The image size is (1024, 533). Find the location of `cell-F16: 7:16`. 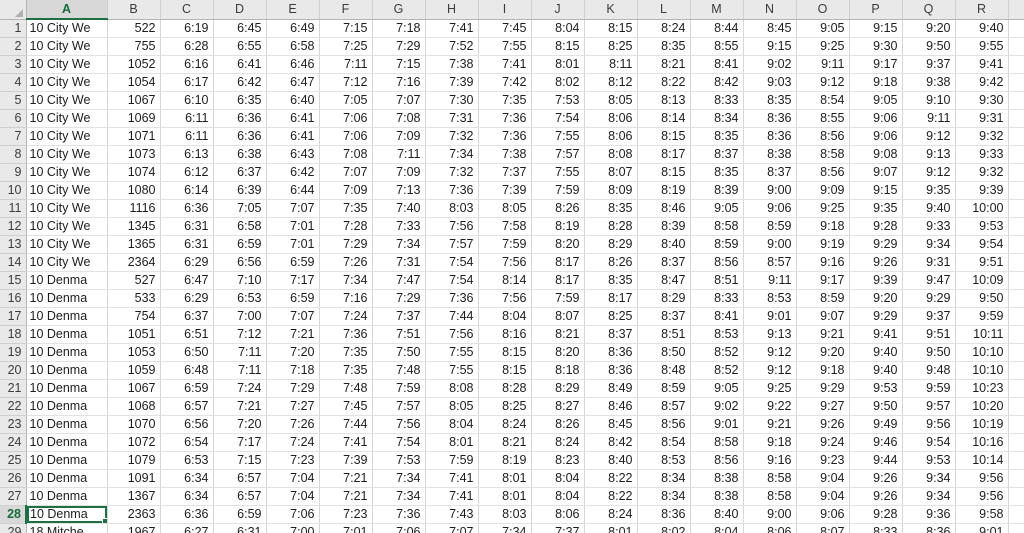

cell-F16: 7:16 is located at coordinates (346, 298).